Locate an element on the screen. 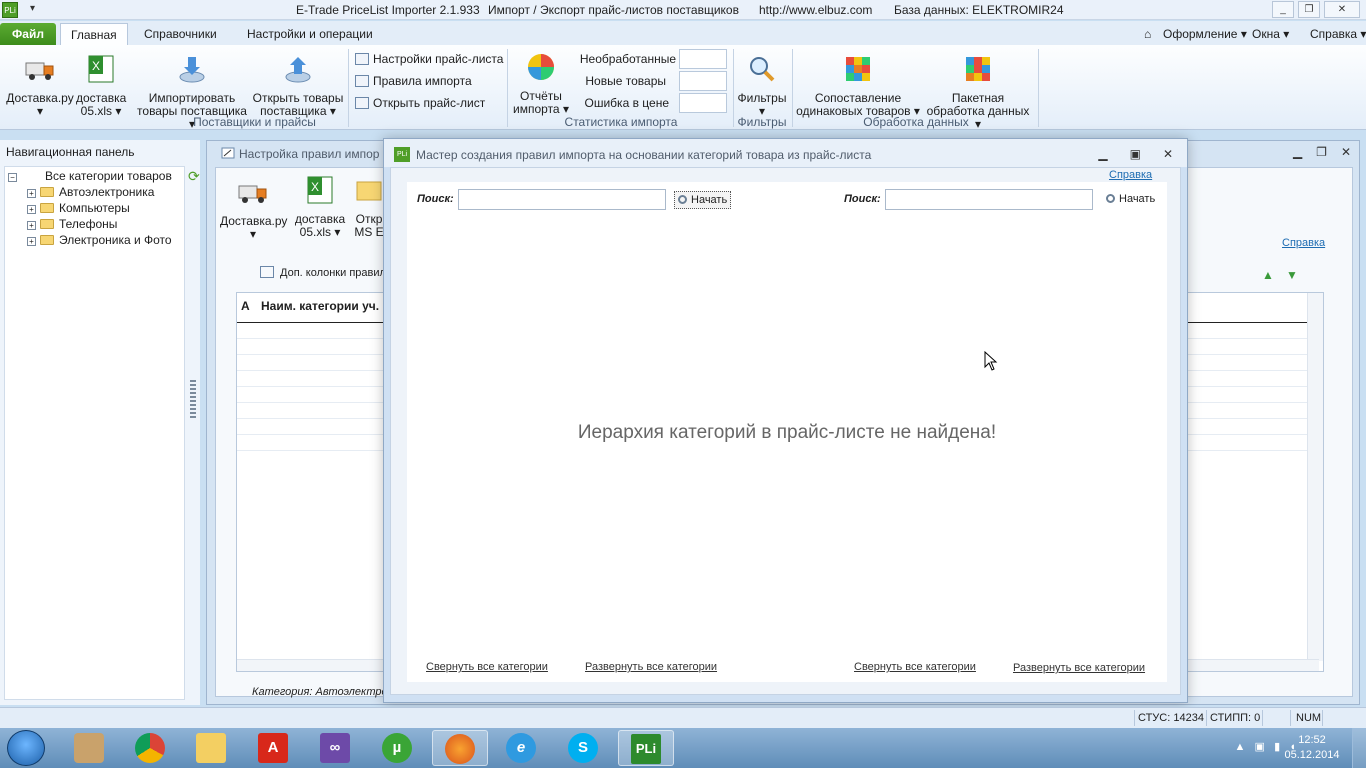 This screenshot has height=768, width=1366. show-desktop-button is located at coordinates (1359, 748).